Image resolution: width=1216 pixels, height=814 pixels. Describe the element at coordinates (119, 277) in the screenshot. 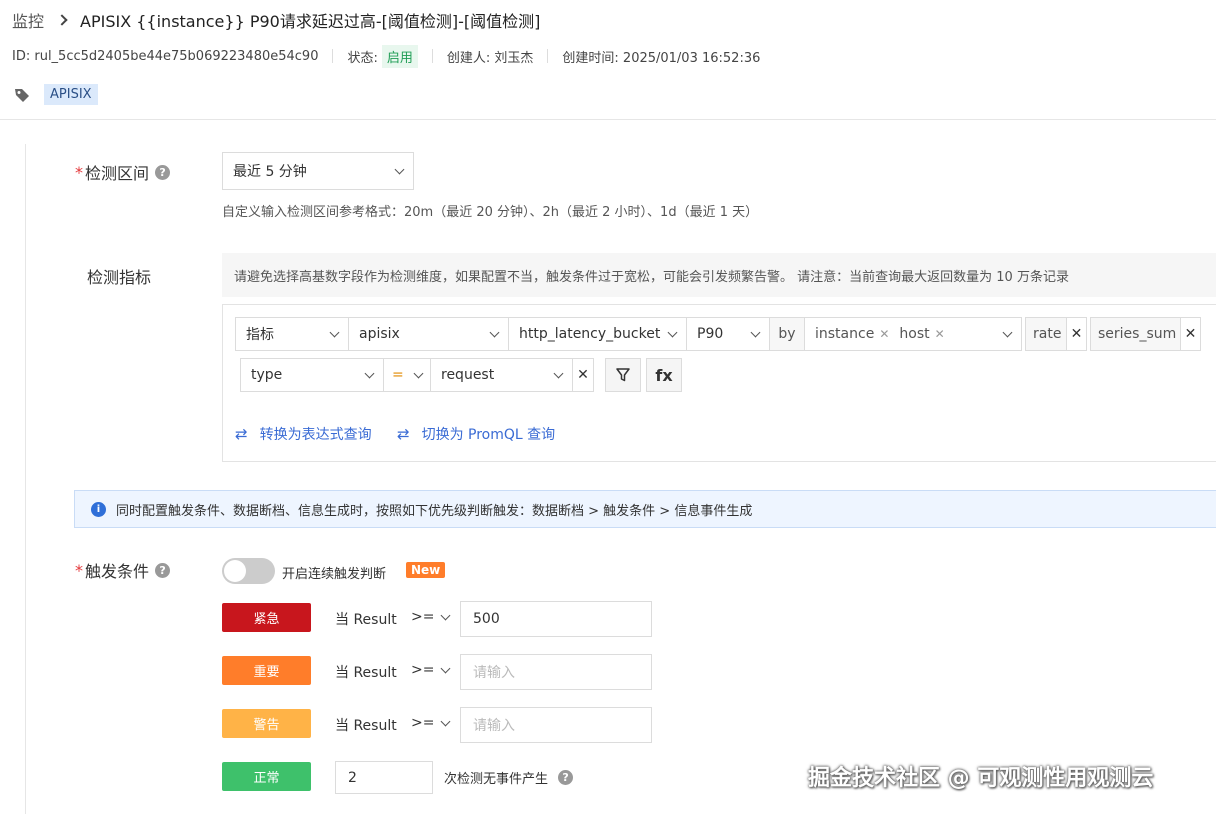

I see `detection-metric-label: 检测指标` at that location.